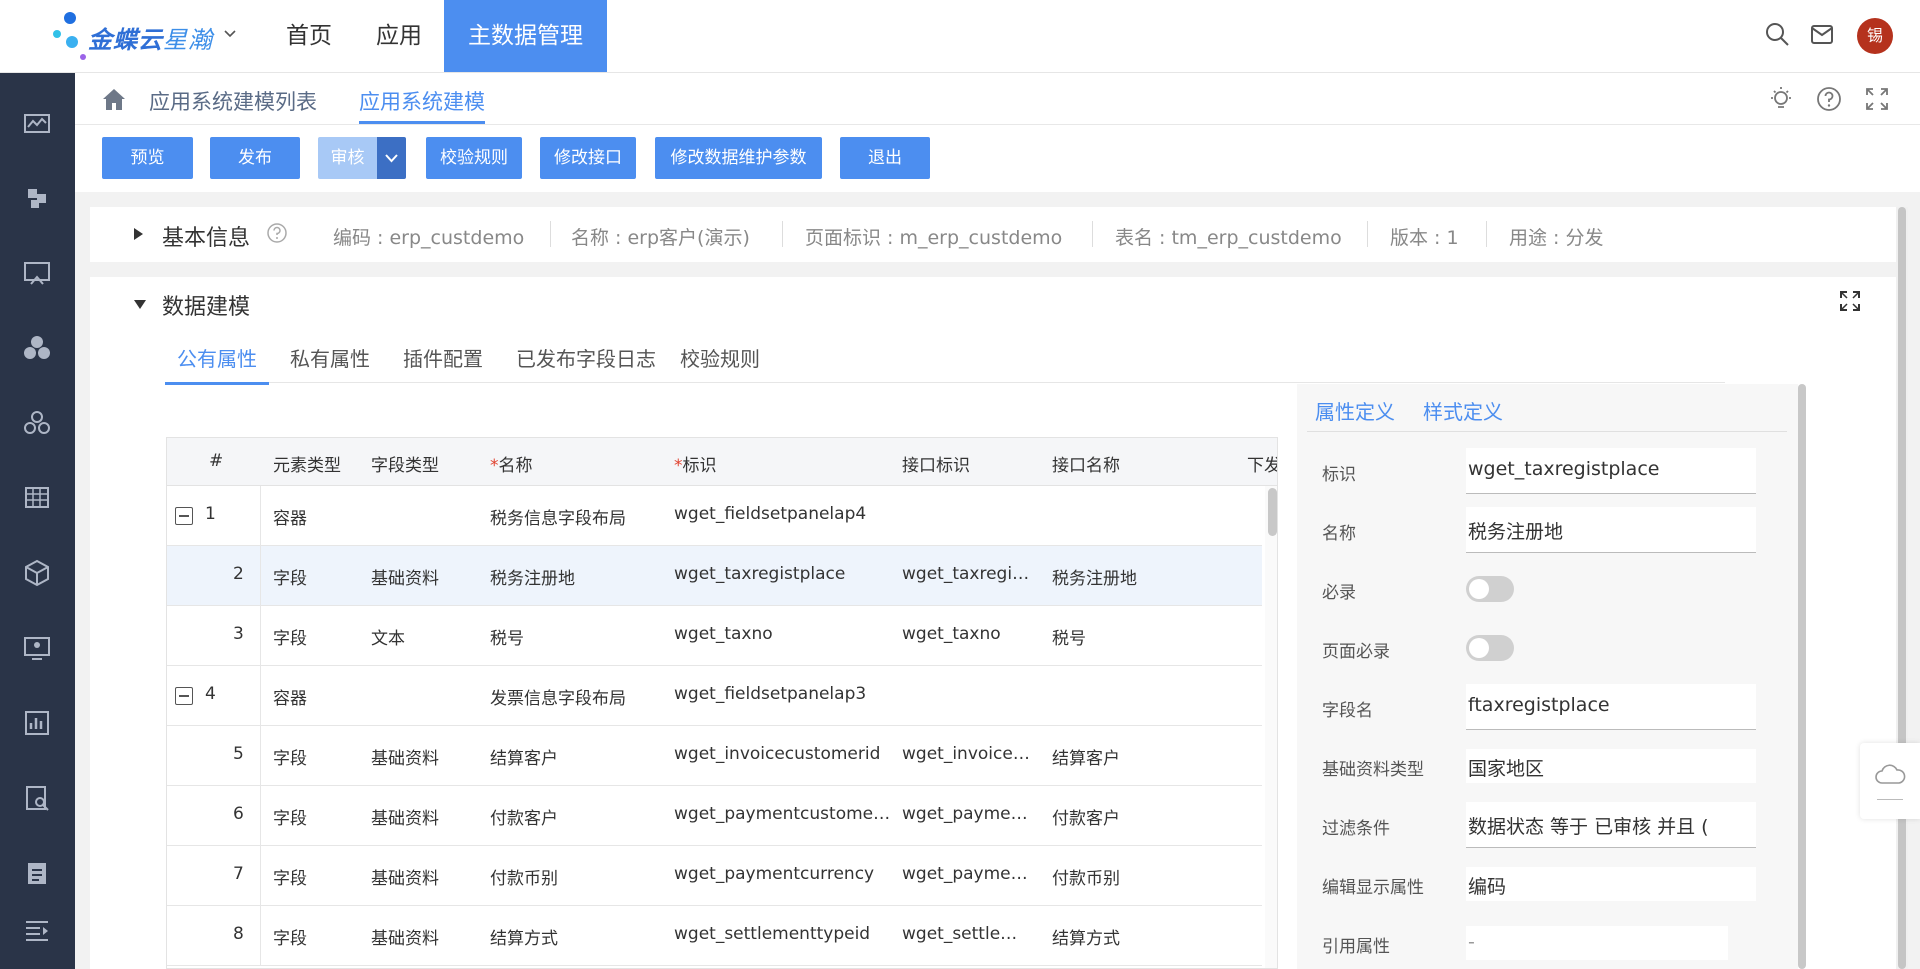 The height and width of the screenshot is (969, 1920). What do you see at coordinates (720, 362) in the screenshot?
I see `tab-check-rules: 校验规则` at bounding box center [720, 362].